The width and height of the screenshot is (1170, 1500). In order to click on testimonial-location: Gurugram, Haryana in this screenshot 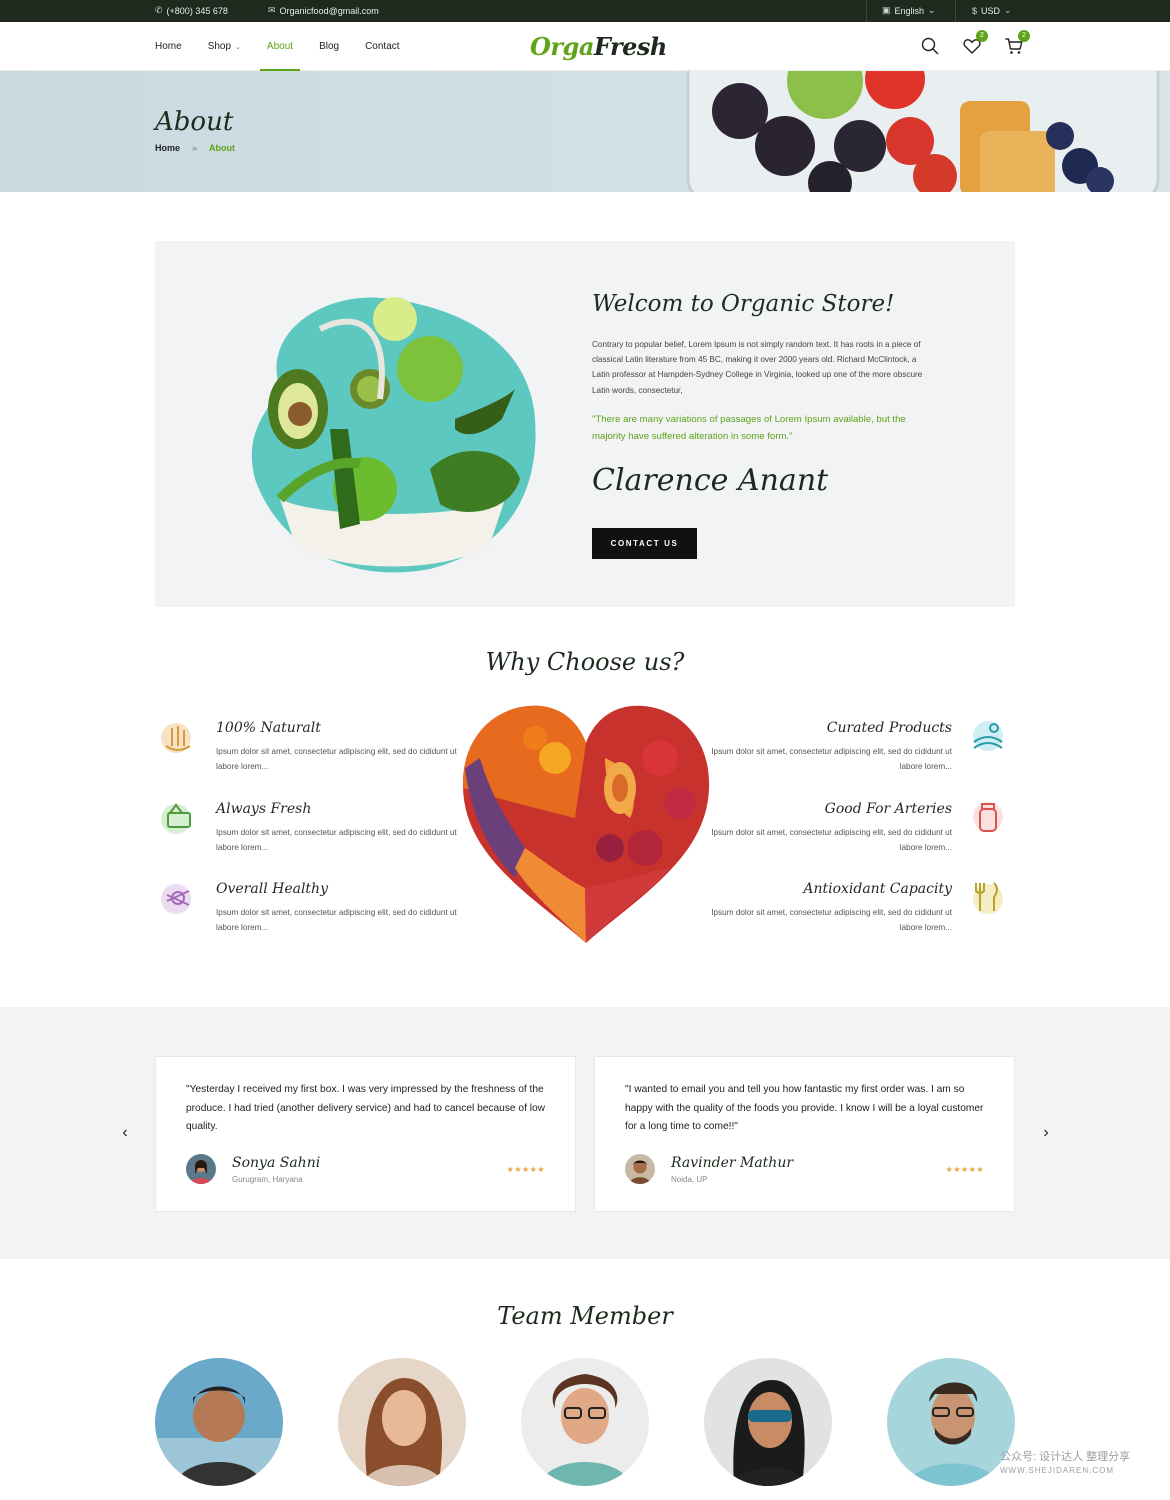, I will do `click(267, 1179)`.